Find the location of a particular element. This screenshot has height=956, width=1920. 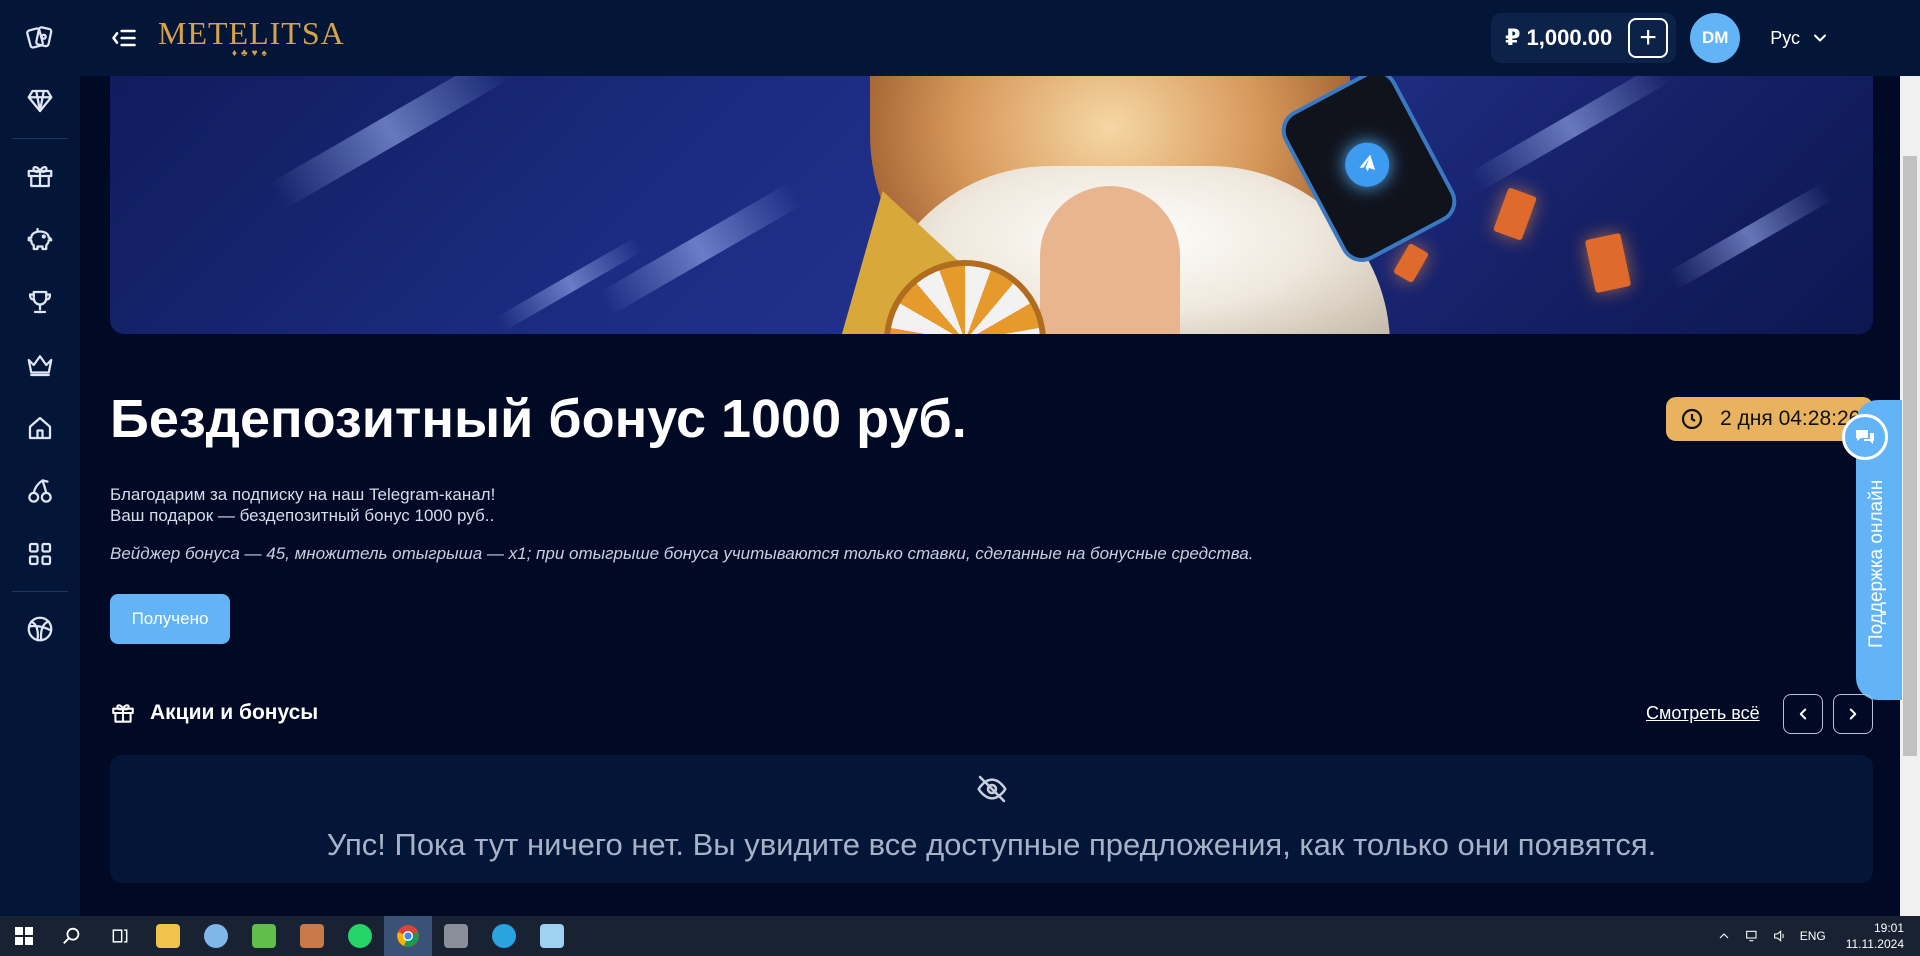

chevron-down-icon is located at coordinates (1820, 38).